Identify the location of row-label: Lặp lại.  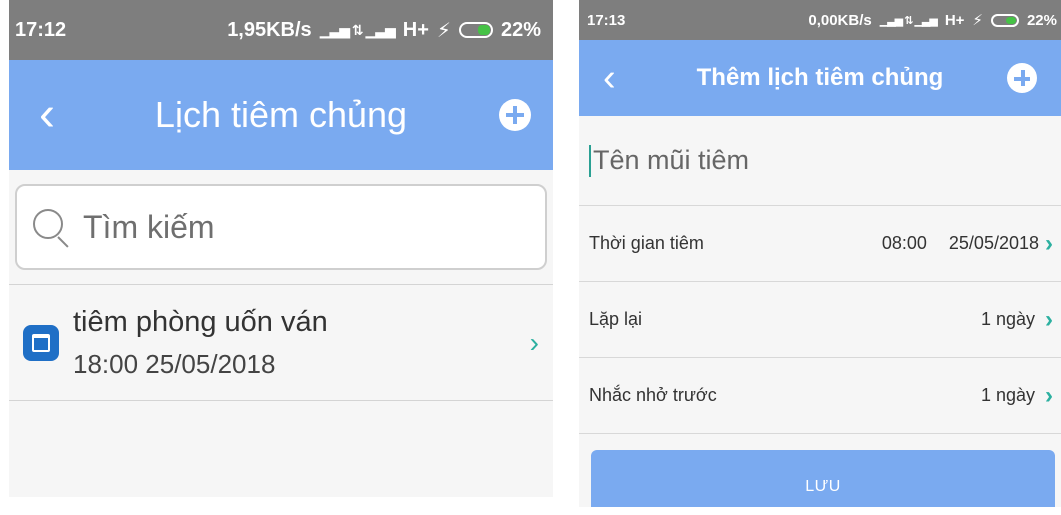
(616, 319).